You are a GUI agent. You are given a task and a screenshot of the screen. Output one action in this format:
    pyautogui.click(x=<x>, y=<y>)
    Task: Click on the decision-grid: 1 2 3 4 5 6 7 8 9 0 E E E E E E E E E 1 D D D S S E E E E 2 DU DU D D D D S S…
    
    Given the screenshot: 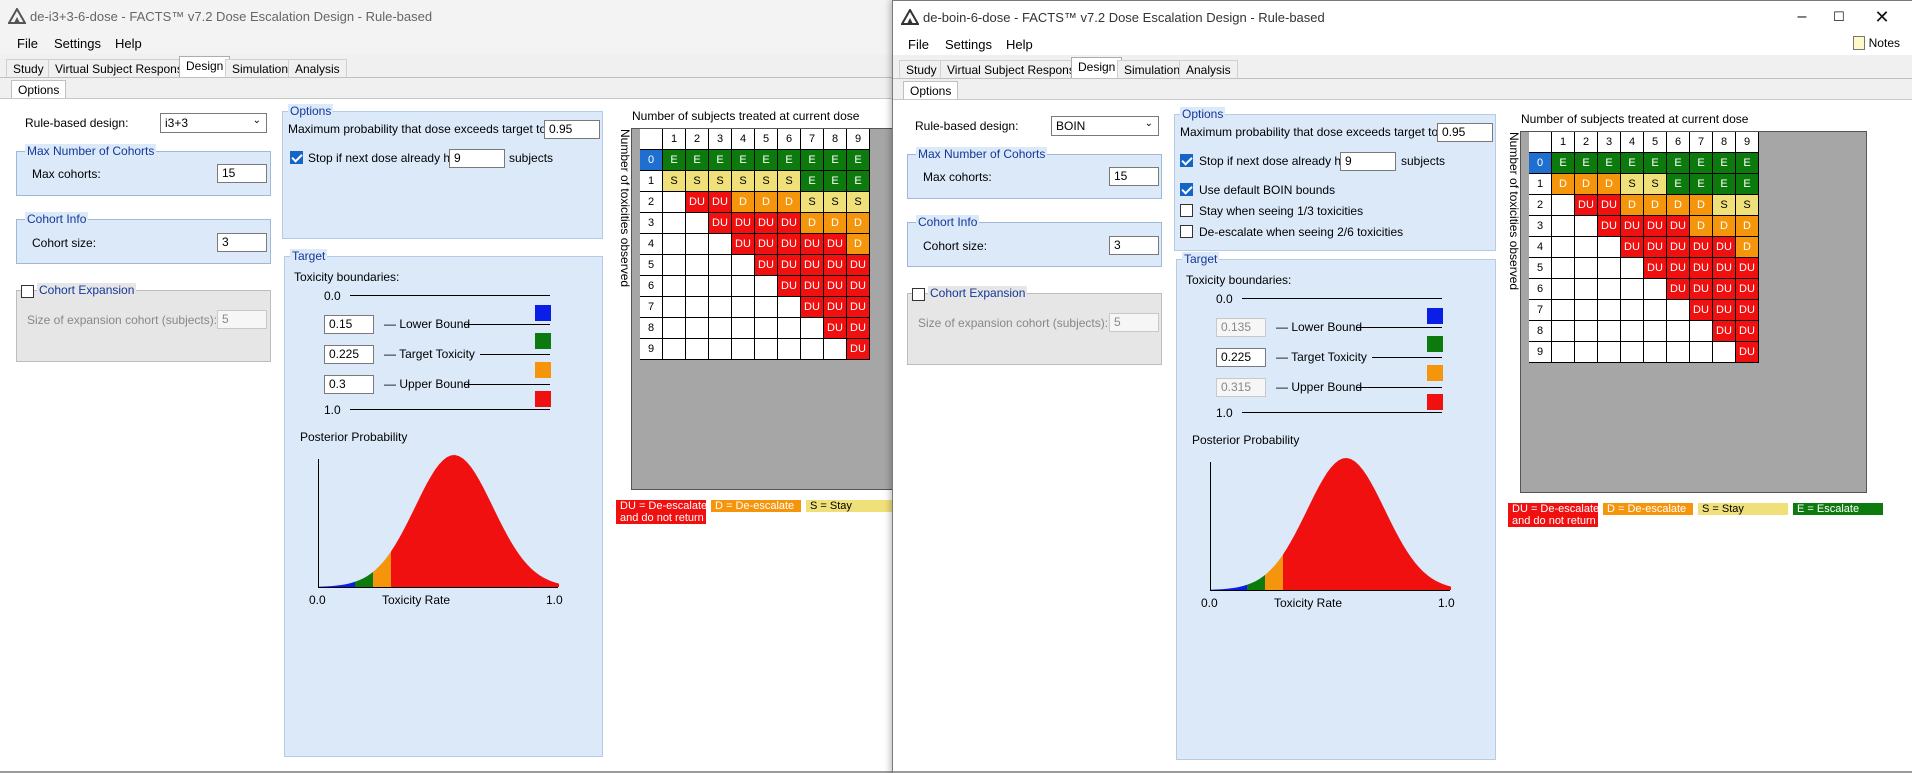 What is the action you would take?
    pyautogui.click(x=1693, y=312)
    